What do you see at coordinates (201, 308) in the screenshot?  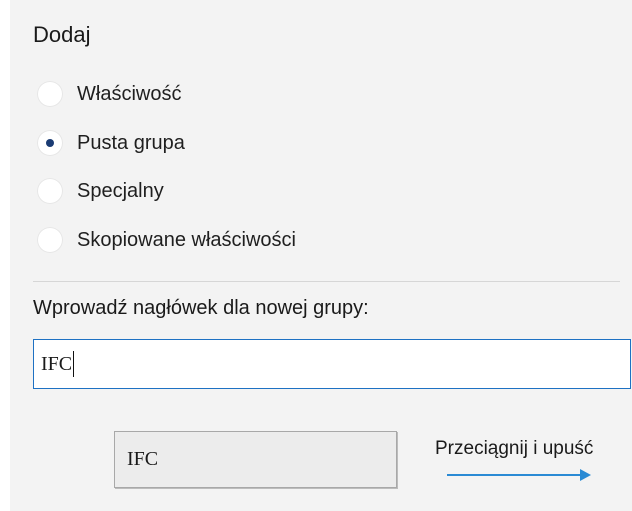 I see `group-header-label: Wprowadź nagłówek dla nowej grupy:` at bounding box center [201, 308].